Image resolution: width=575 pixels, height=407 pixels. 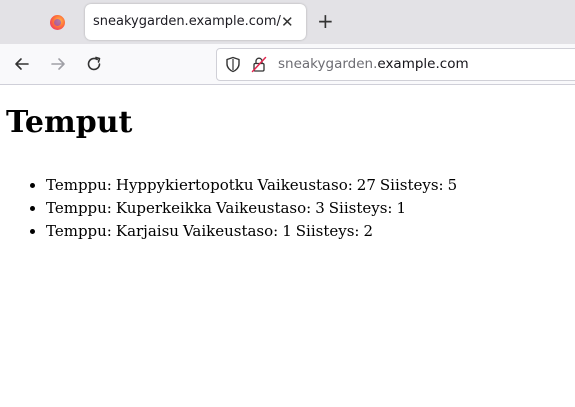 I want to click on tab-title: sneakygarden.example.com/, so click(x=187, y=21).